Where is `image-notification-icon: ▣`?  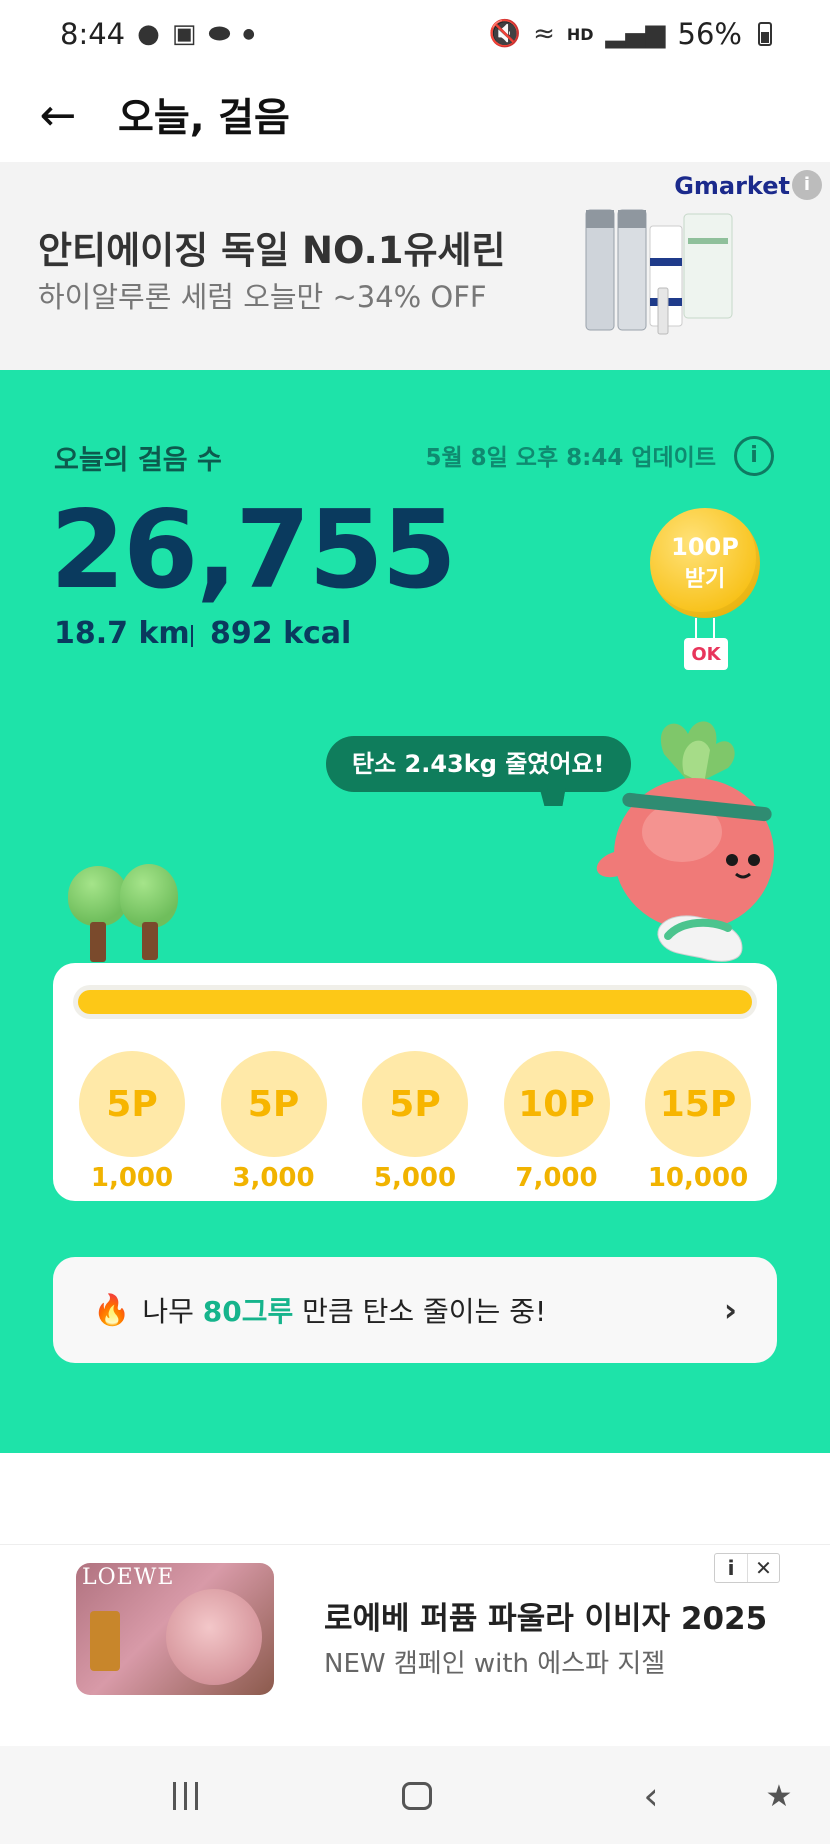 image-notification-icon: ▣ is located at coordinates (184, 34).